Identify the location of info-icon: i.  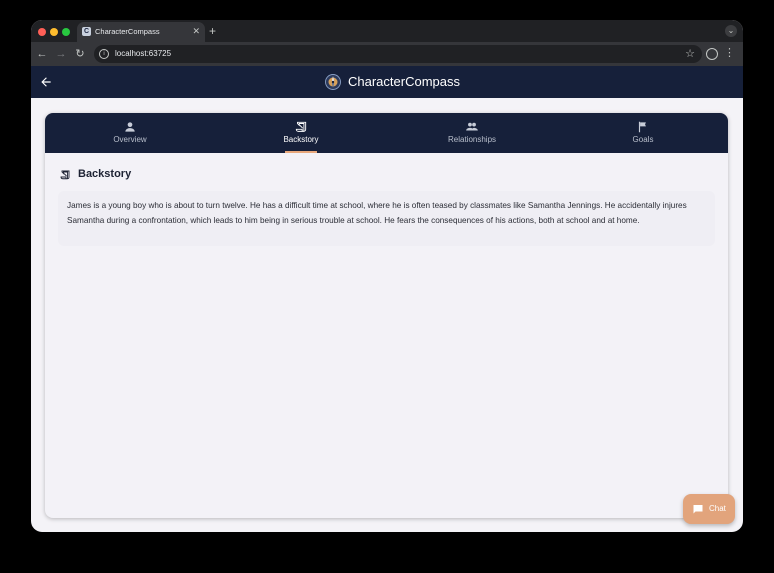
(104, 54).